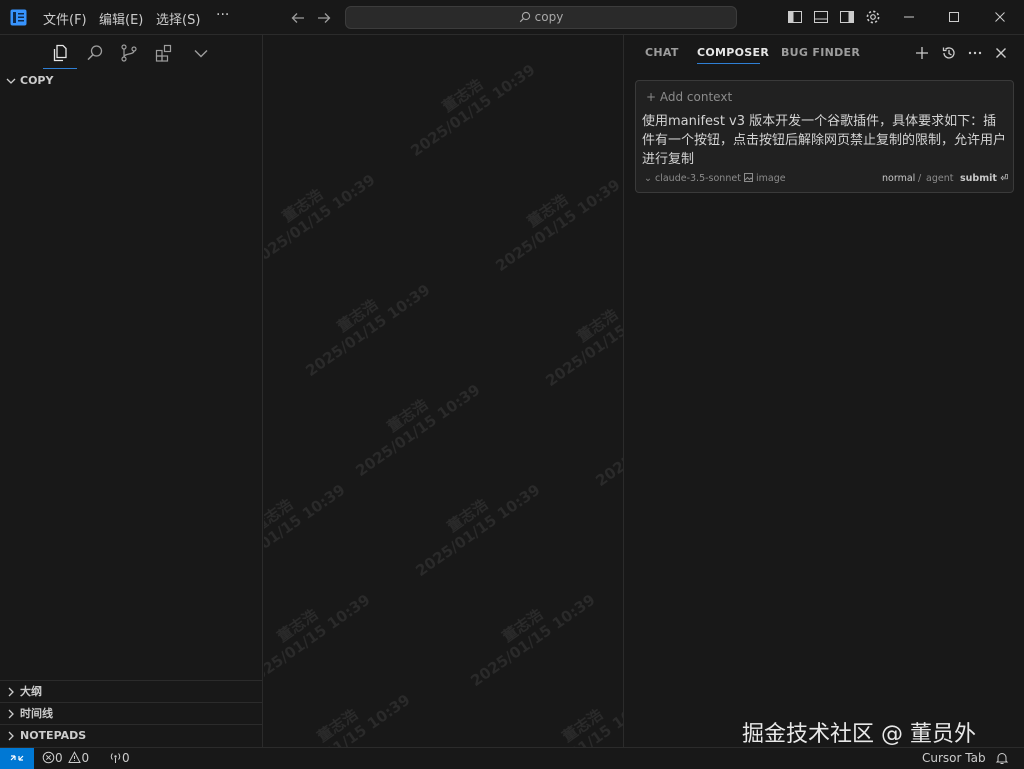 Image resolution: width=1024 pixels, height=769 pixels. I want to click on more-options-icon, so click(975, 53).